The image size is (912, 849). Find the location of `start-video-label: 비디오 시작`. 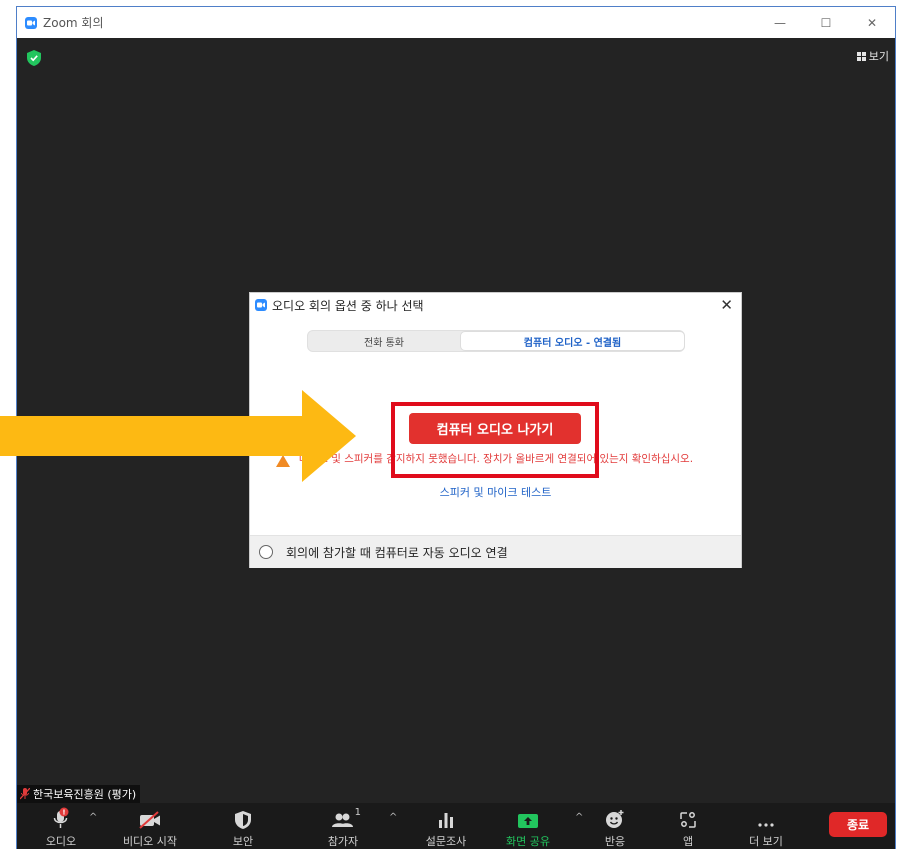

start-video-label: 비디오 시작 is located at coordinates (150, 841).